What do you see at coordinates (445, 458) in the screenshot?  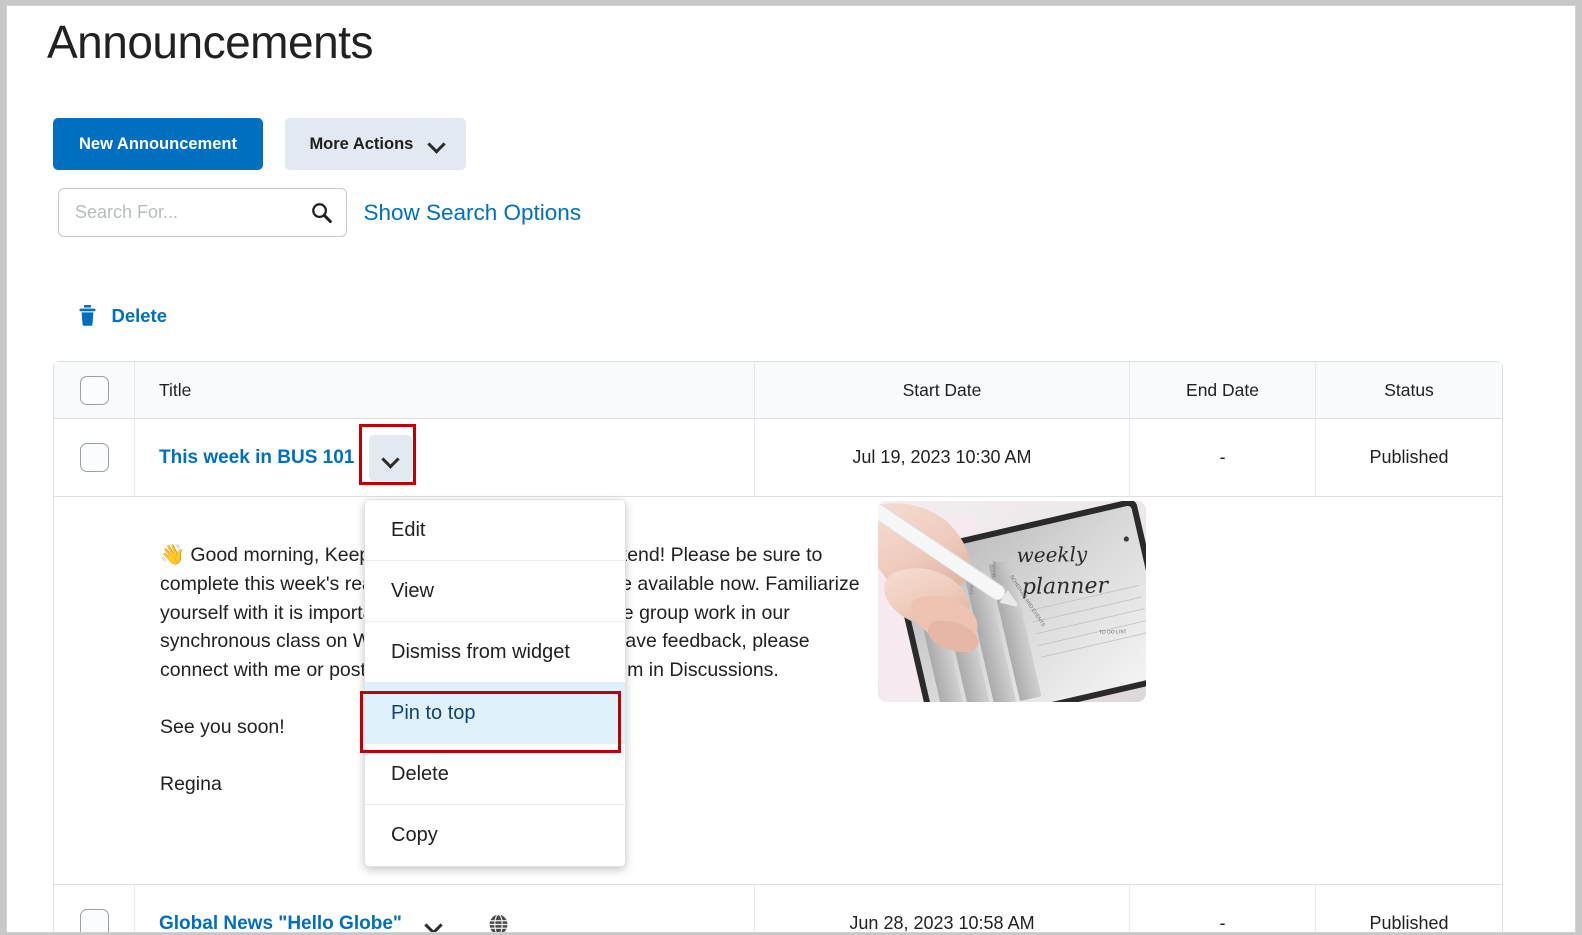 I see `row-title-cell: This week in BUS 101` at bounding box center [445, 458].